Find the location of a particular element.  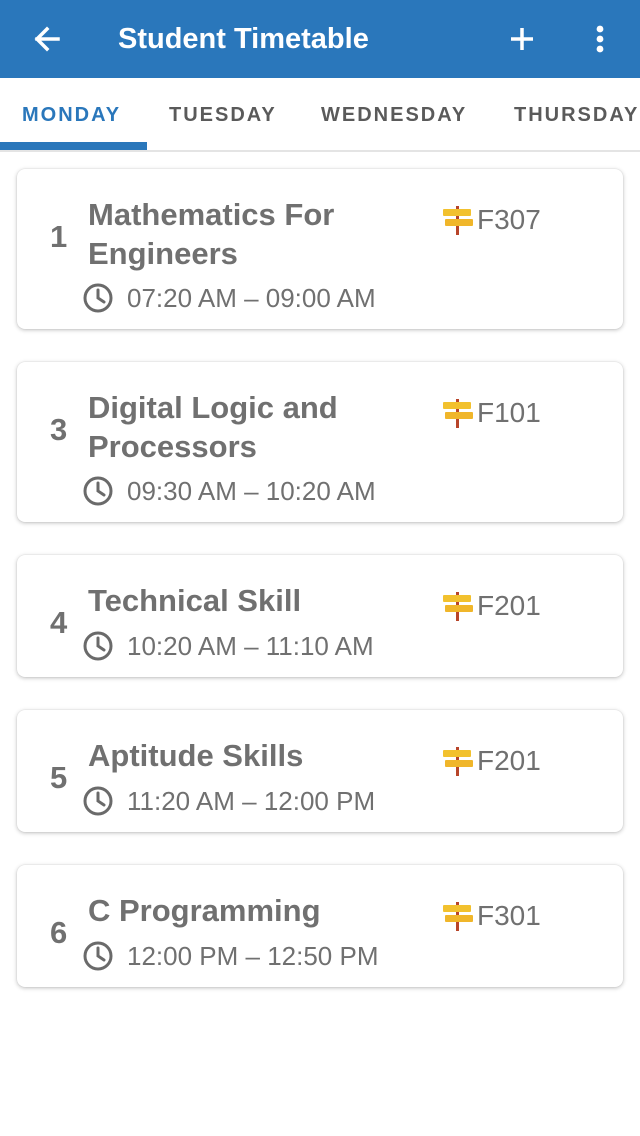

period-number: 4 is located at coordinates (59, 622).